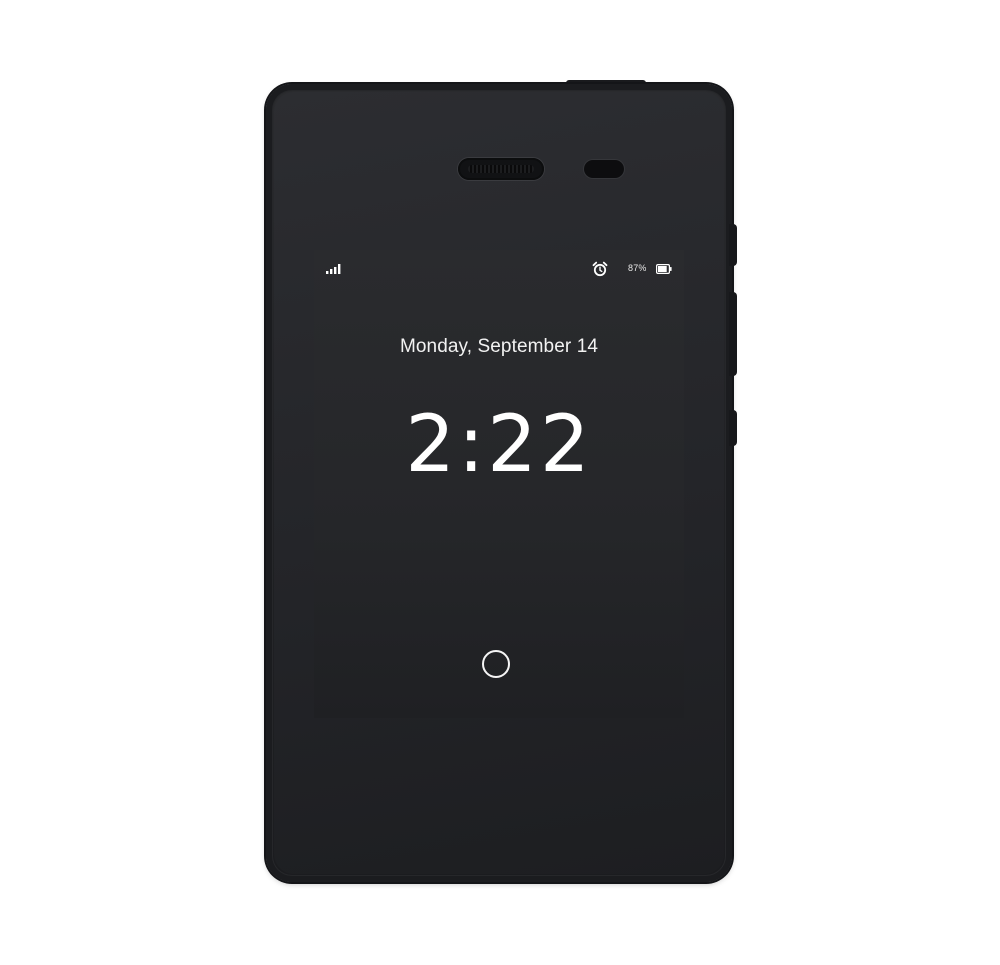 This screenshot has height=965, width=1000. What do you see at coordinates (499, 269) in the screenshot?
I see `status-bar: 87%` at bounding box center [499, 269].